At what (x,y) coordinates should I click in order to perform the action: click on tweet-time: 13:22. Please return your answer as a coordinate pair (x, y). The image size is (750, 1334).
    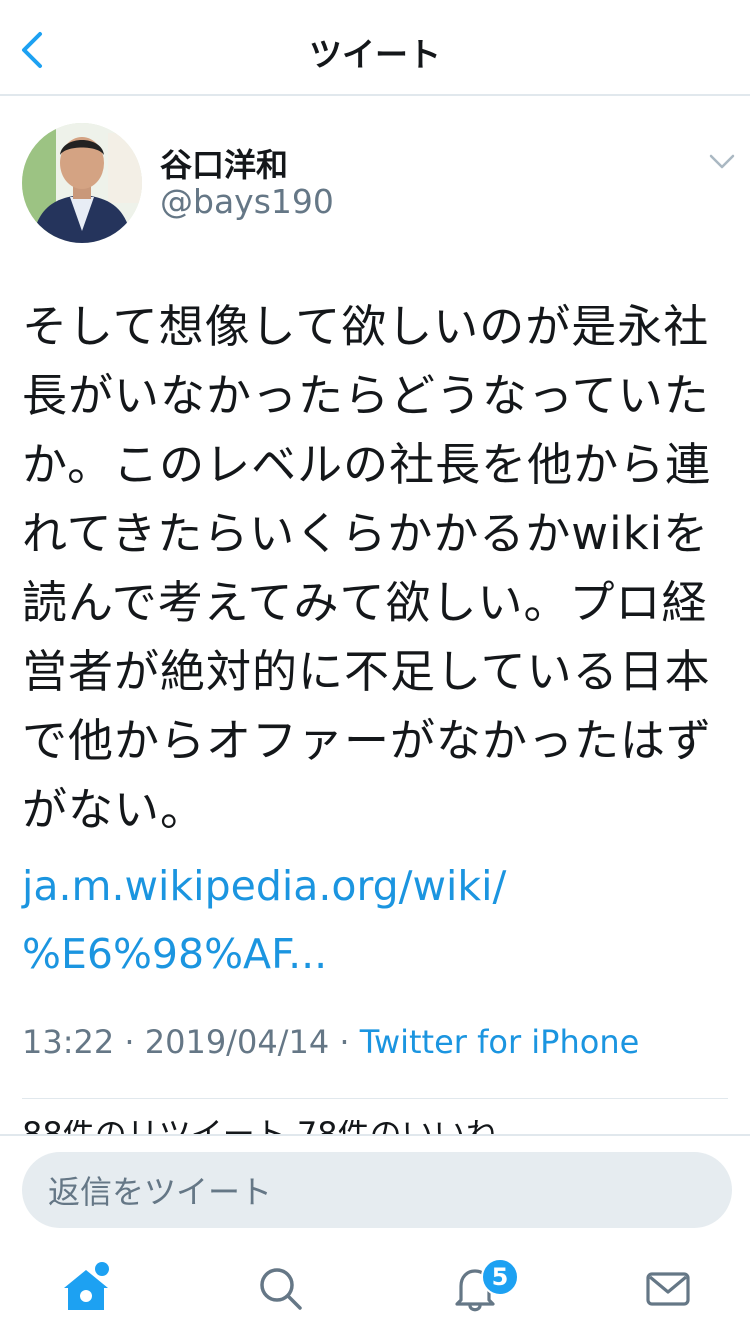
    Looking at the image, I should click on (68, 1042).